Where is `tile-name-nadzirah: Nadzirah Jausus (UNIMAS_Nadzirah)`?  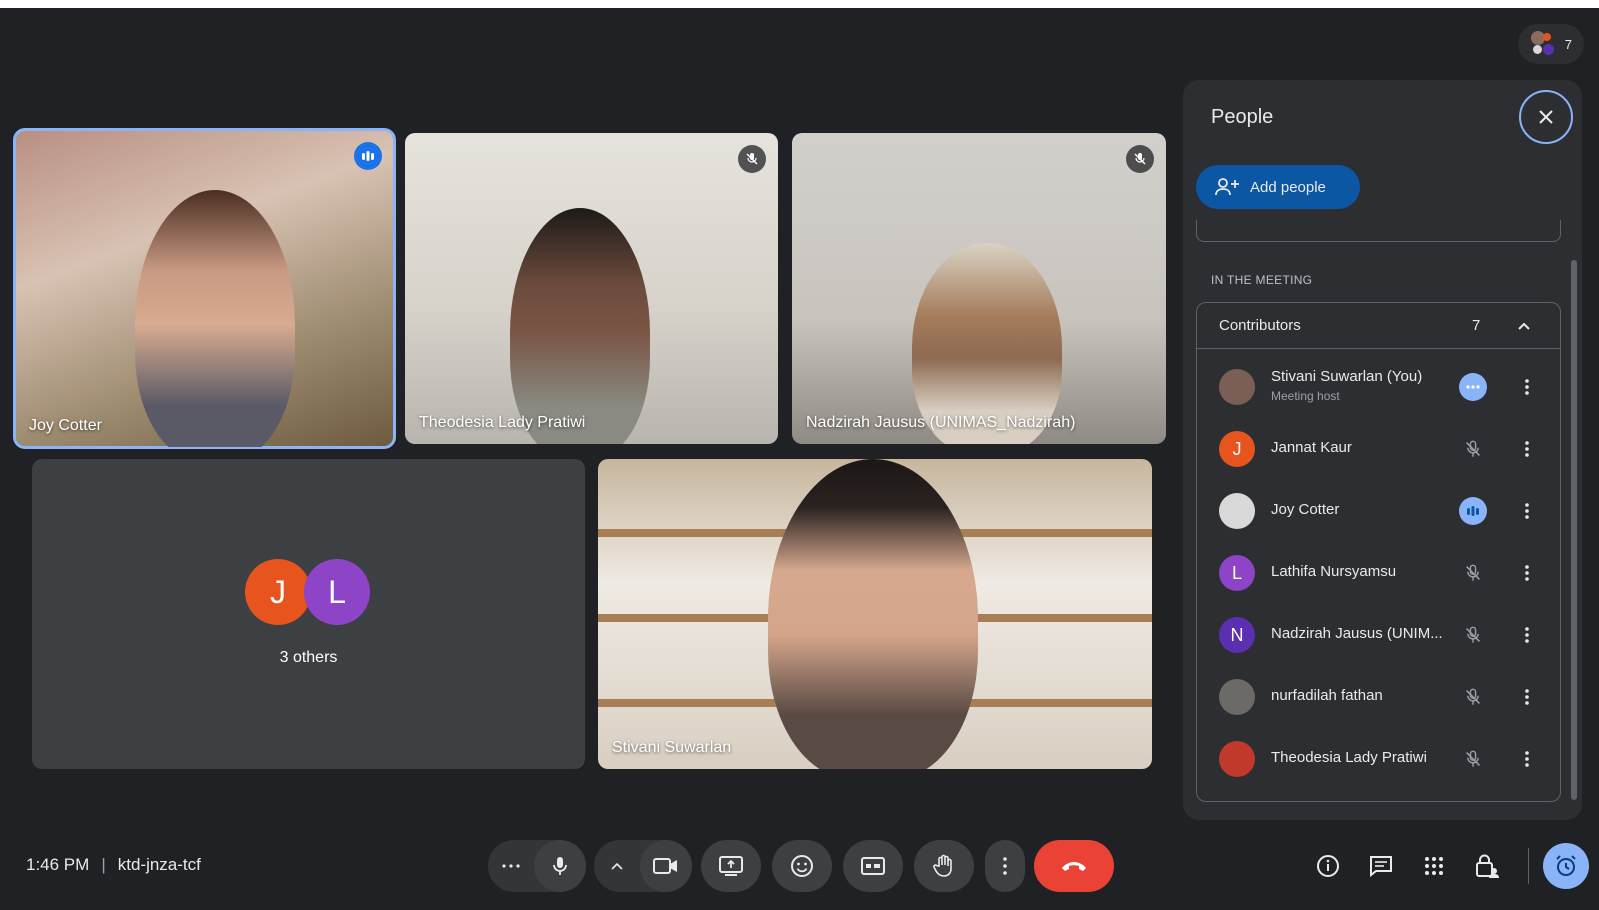
tile-name-nadzirah: Nadzirah Jausus (UNIMAS_Nadzirah) is located at coordinates (941, 422).